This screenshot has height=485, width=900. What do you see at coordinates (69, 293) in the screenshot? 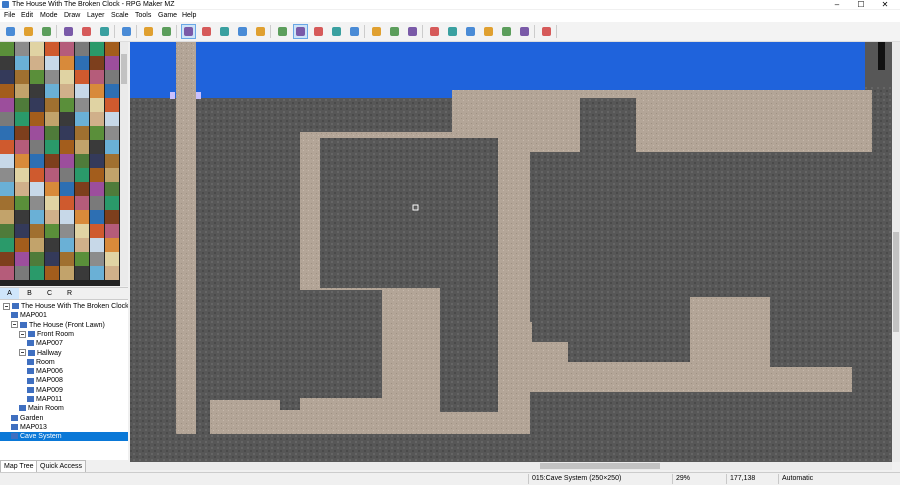
I see `tab-palette-r: R` at bounding box center [69, 293].